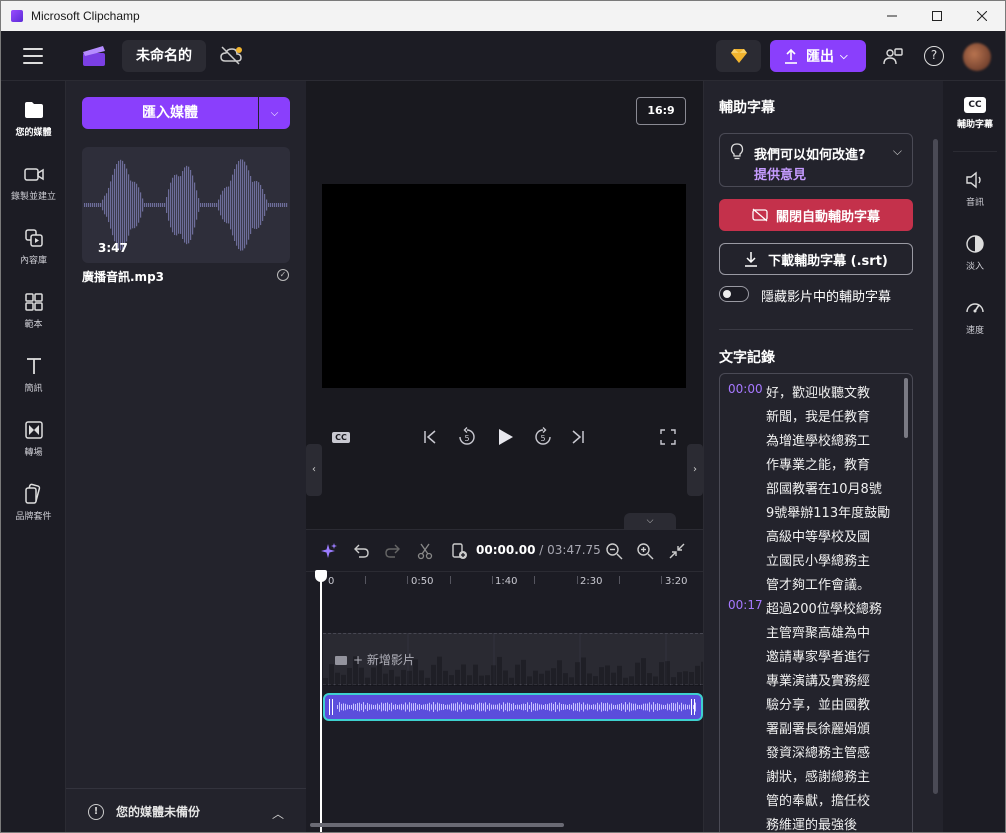 The image size is (1006, 833). What do you see at coordinates (33, 117) in the screenshot?
I see `nav-your-media: 您的媒體` at bounding box center [33, 117].